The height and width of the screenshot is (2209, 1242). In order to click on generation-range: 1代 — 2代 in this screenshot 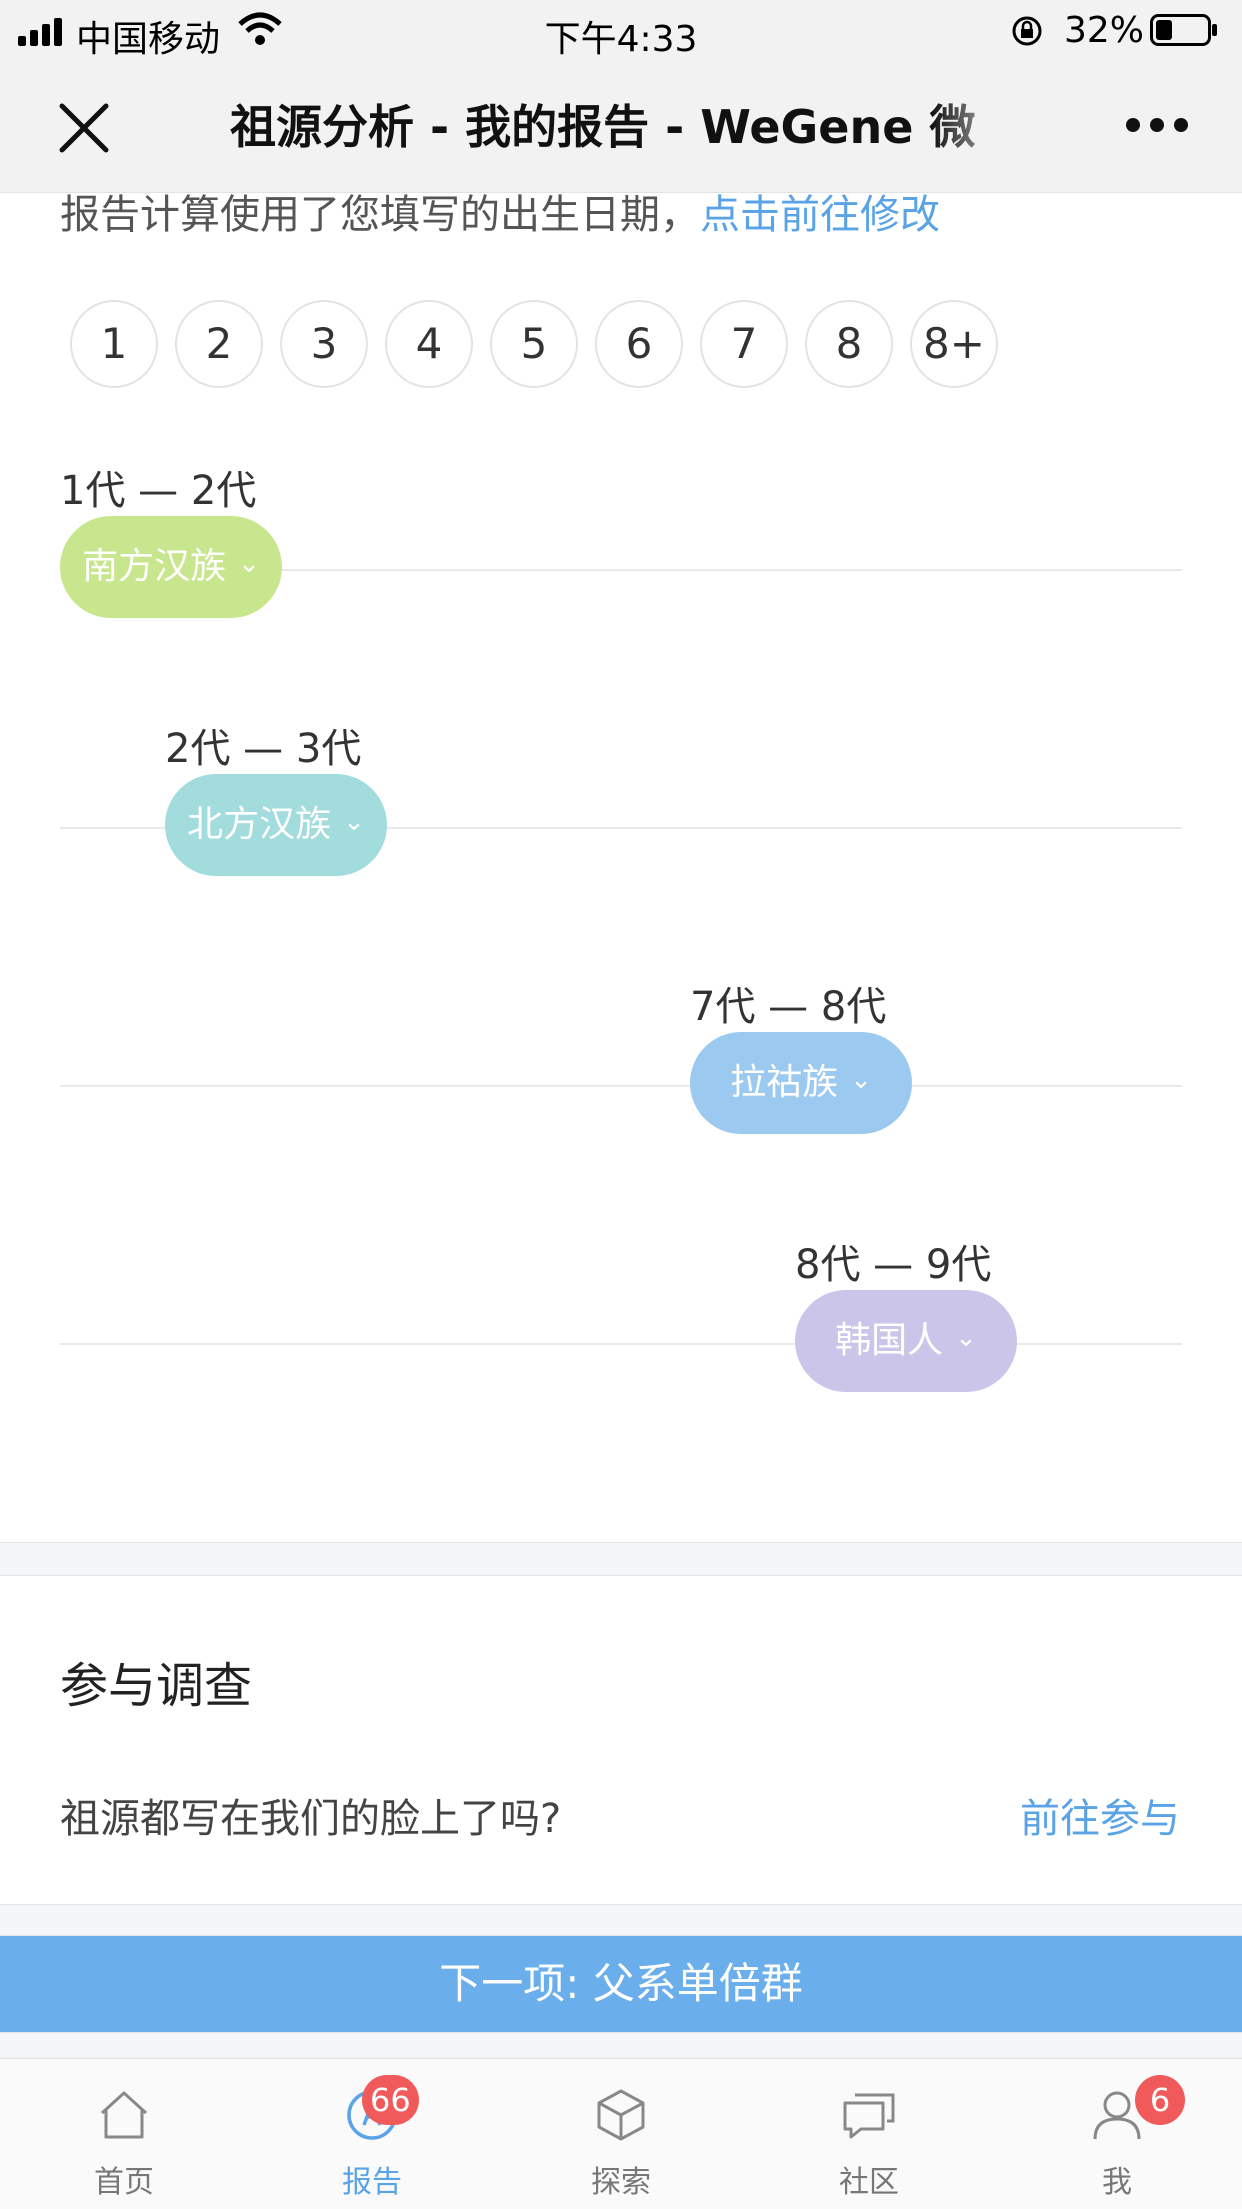, I will do `click(158, 491)`.